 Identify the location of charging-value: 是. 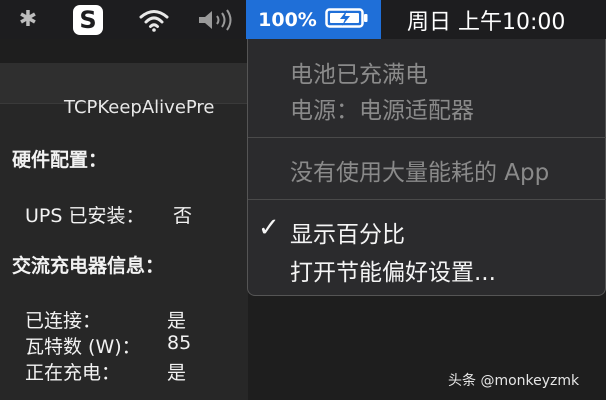
(177, 373).